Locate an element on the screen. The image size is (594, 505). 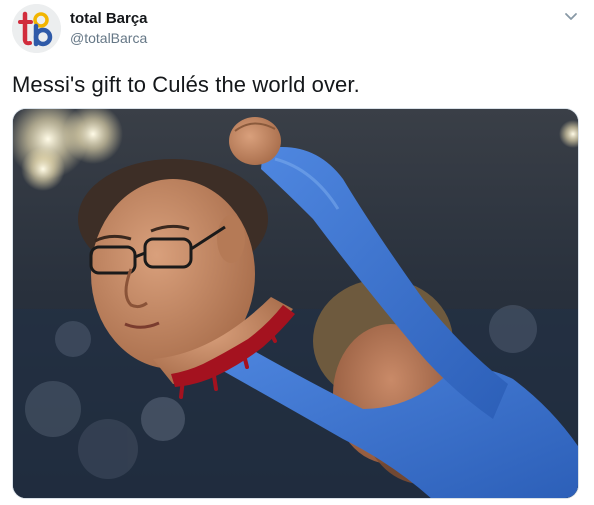
total-barca-logo-icon is located at coordinates (36, 28).